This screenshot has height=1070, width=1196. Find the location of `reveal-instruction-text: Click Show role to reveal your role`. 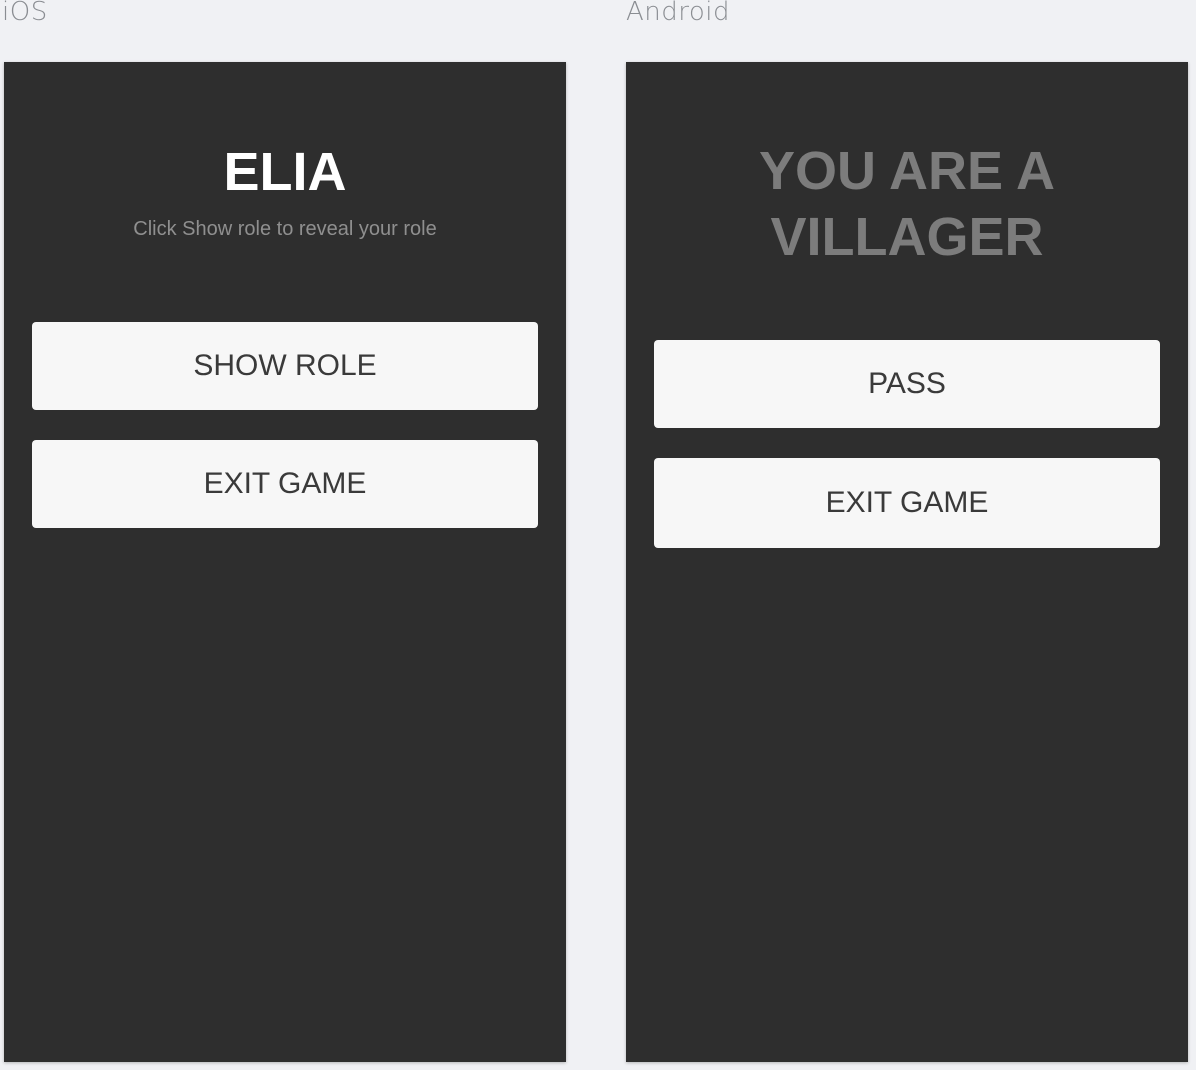

reveal-instruction-text: Click Show role to reveal your role is located at coordinates (285, 229).